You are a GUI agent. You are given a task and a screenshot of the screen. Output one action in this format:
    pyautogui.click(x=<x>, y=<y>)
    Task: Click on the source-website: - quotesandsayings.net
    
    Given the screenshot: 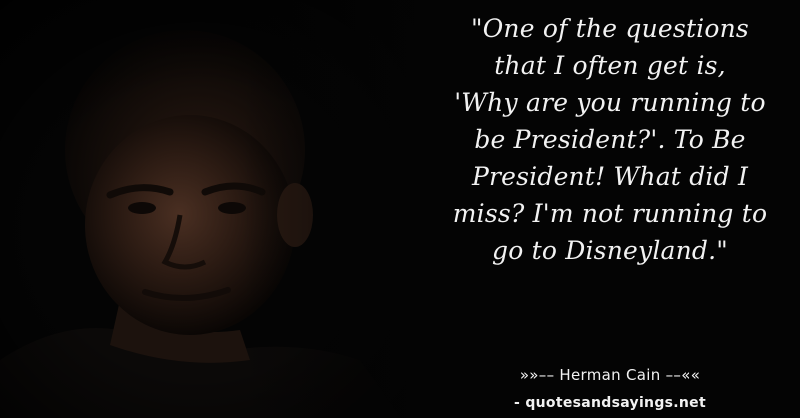 What is the action you would take?
    pyautogui.click(x=610, y=403)
    